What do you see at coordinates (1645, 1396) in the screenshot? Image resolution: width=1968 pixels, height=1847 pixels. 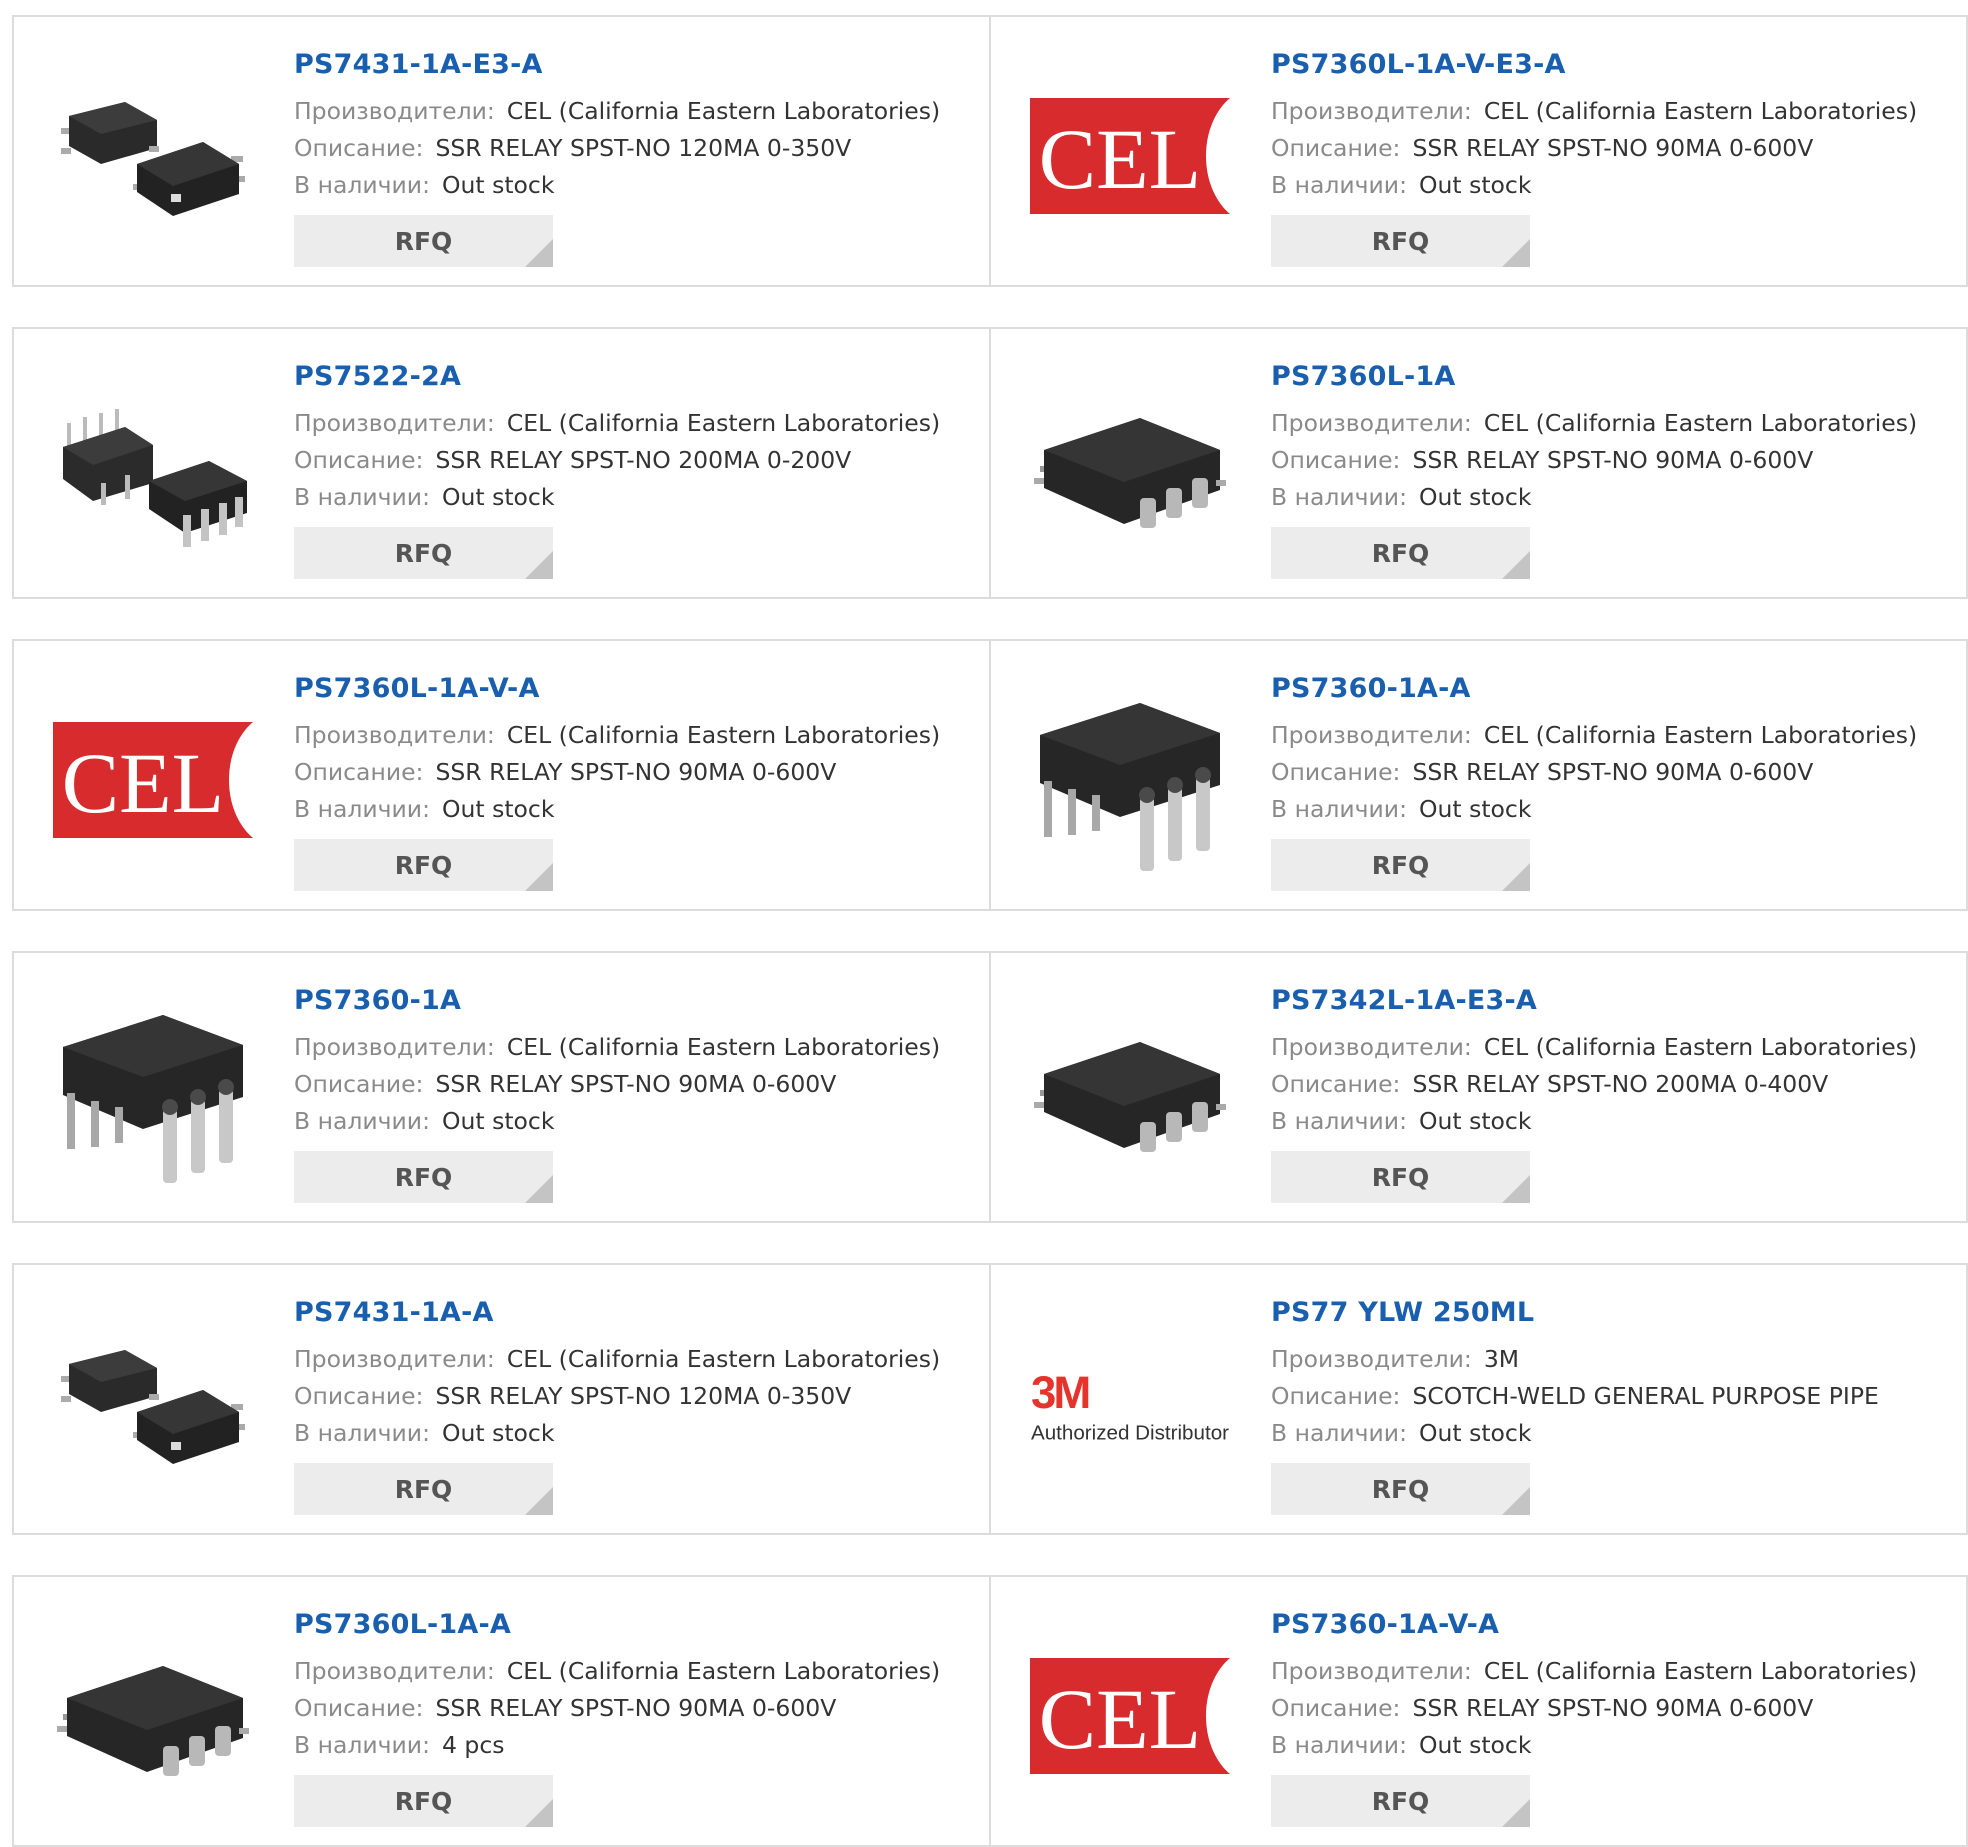 I see `description-value: SCOTCH-WELD GENERAL PURPOSE PIPE` at bounding box center [1645, 1396].